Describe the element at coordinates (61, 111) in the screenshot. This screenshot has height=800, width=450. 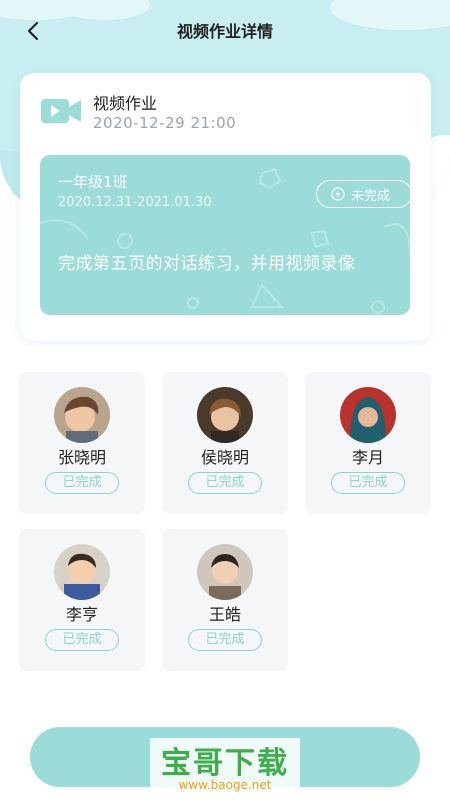
I see `video-camera-icon` at that location.